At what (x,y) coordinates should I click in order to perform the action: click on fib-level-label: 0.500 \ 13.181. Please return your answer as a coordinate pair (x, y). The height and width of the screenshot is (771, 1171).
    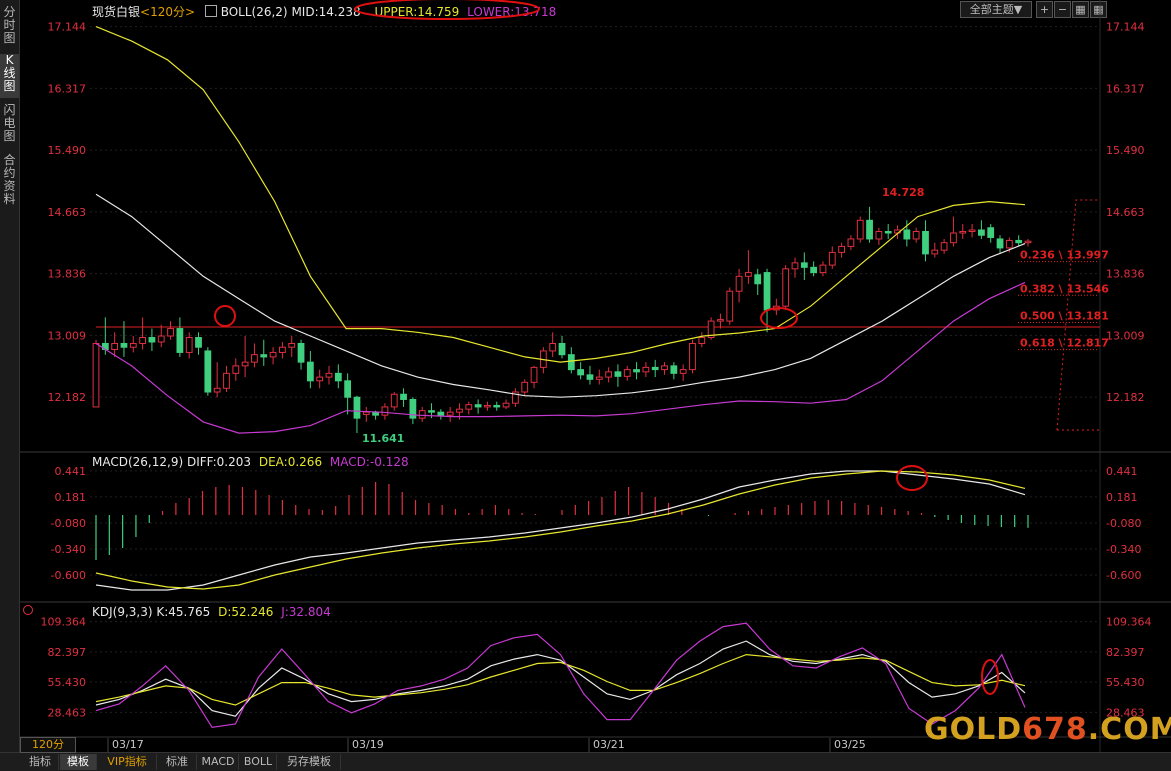
    Looking at the image, I should click on (1064, 316).